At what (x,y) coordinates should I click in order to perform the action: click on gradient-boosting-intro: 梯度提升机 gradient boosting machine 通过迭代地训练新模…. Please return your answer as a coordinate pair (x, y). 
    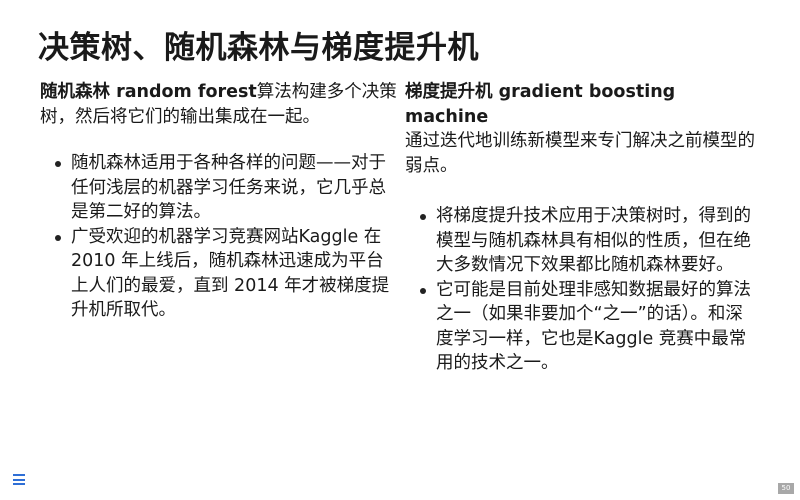
    Looking at the image, I should click on (582, 129).